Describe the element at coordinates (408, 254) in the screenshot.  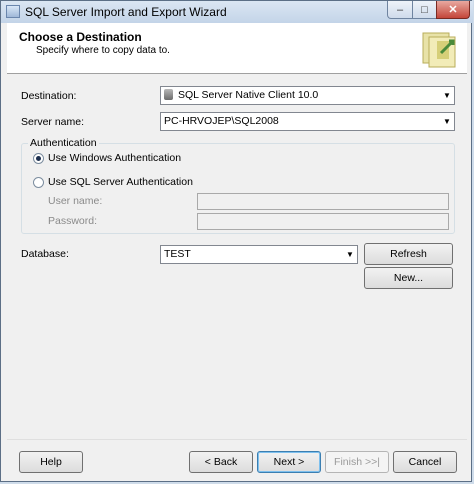
I see `refresh-button: Refresh` at that location.